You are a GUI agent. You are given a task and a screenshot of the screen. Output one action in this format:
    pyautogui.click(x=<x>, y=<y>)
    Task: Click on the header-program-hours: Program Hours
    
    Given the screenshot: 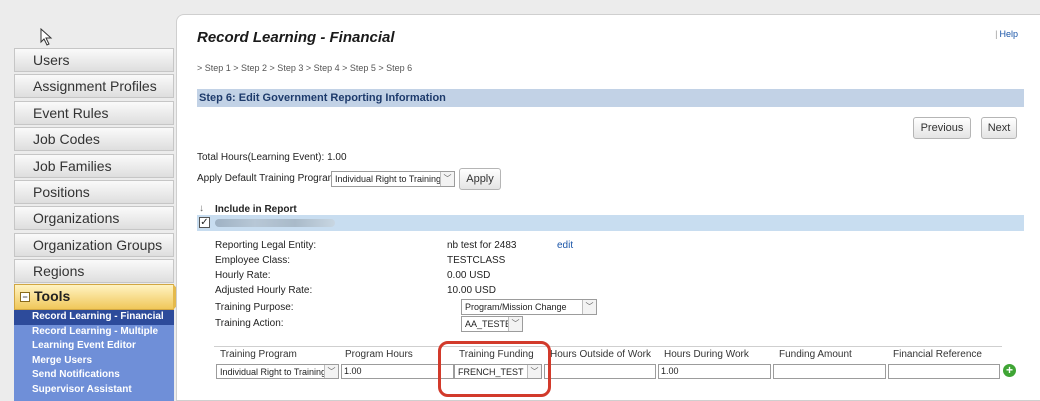 What is the action you would take?
    pyautogui.click(x=379, y=354)
    